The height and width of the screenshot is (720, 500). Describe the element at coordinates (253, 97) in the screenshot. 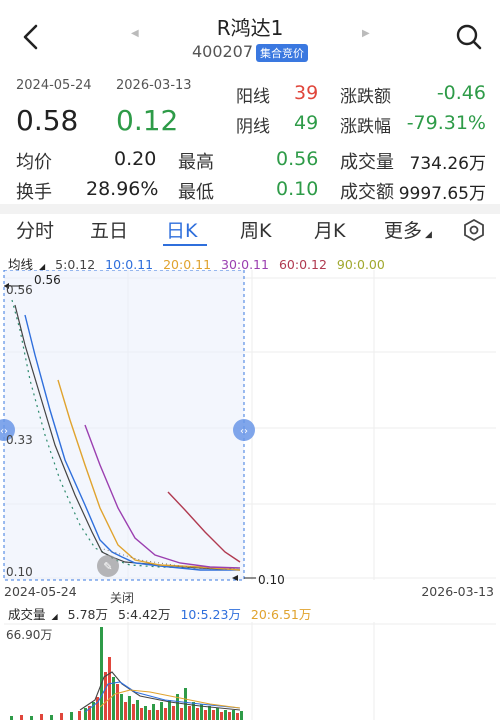

I see `up-days-label: 阳线` at that location.